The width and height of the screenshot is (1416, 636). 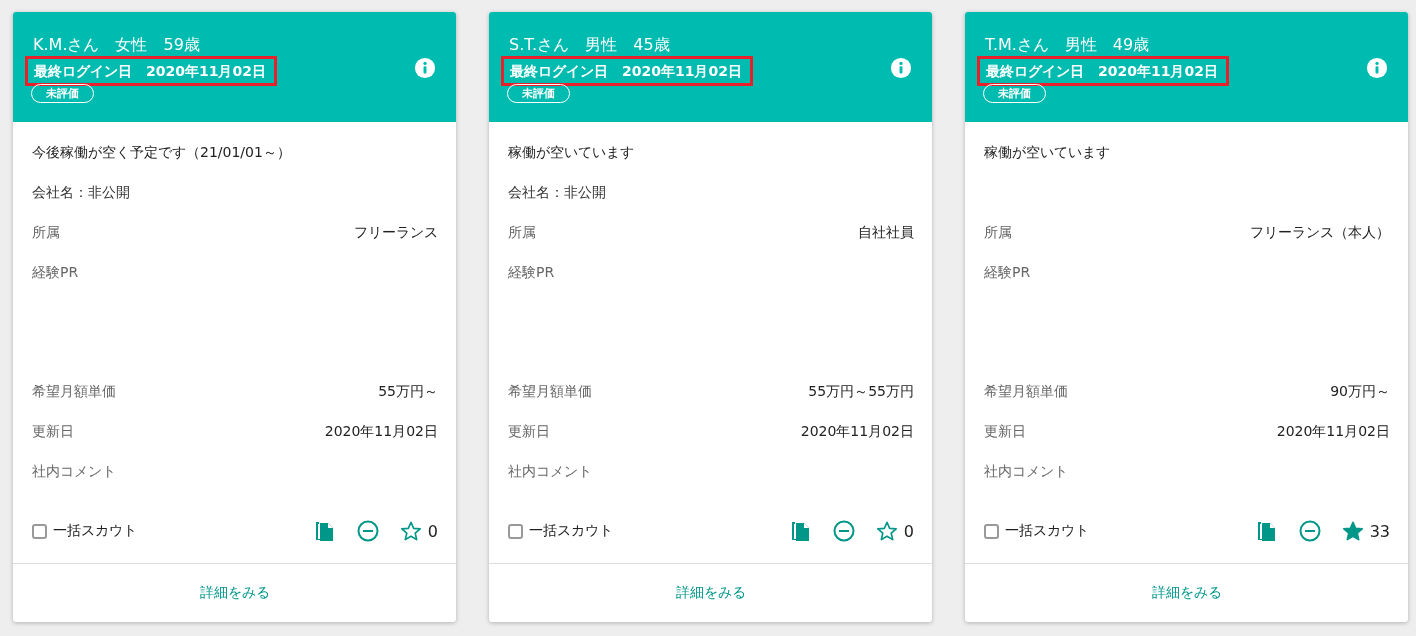 I want to click on availability-status: 今後稼働が空く予定です（21/01/01～）, so click(x=162, y=152).